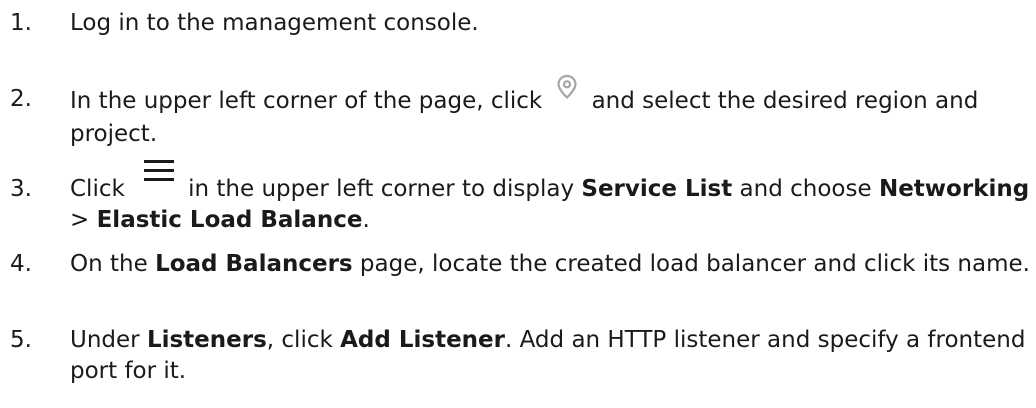  Describe the element at coordinates (550, 23) in the screenshot. I see `step-text: Log in to the management console.` at that location.